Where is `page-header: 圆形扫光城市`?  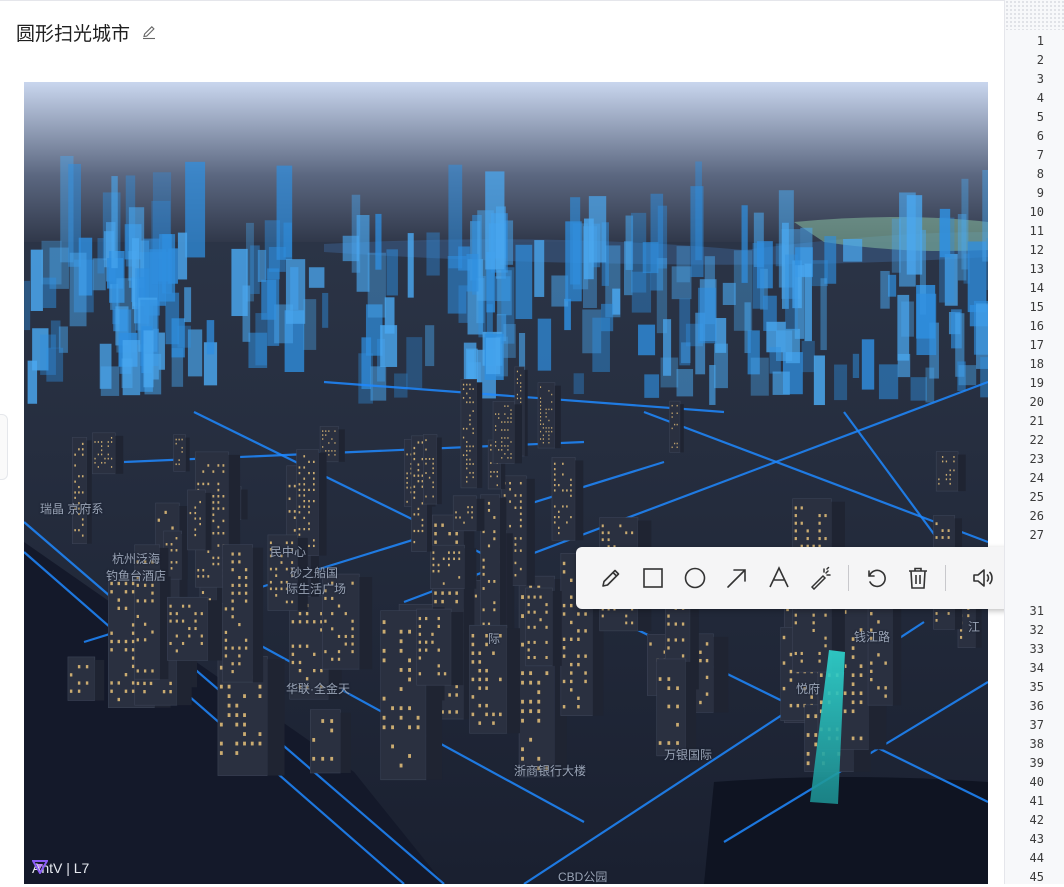
page-header: 圆形扫光城市 is located at coordinates (87, 32).